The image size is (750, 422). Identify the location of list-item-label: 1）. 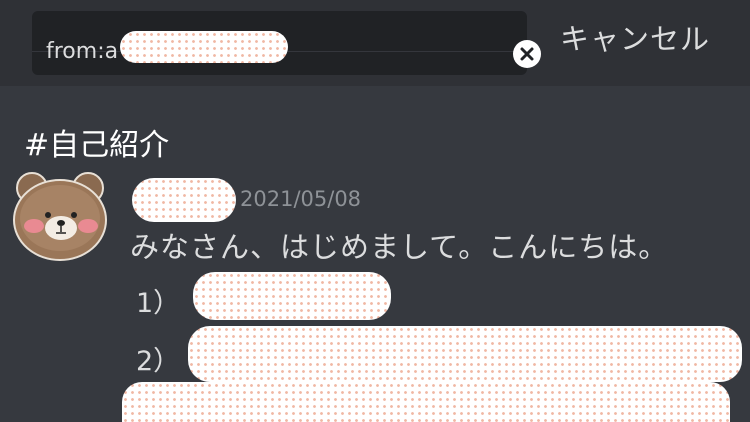
(158, 303).